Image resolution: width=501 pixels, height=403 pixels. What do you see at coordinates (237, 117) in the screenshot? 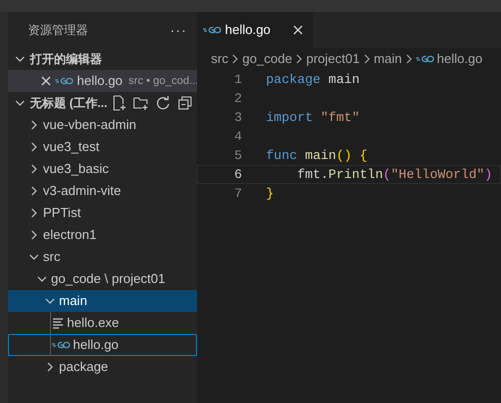
I see `line-number: 3` at bounding box center [237, 117].